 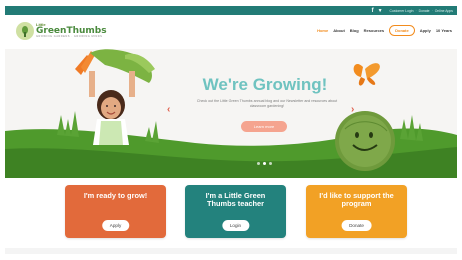 What do you see at coordinates (115, 195) in the screenshot?
I see `card-title: I'm ready to grow!` at bounding box center [115, 195].